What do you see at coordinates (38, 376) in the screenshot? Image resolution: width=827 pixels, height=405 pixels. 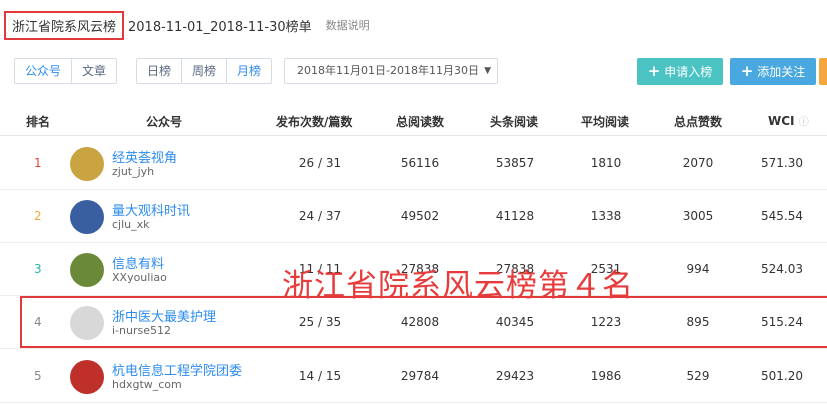 I see `rank-number: 5` at bounding box center [38, 376].